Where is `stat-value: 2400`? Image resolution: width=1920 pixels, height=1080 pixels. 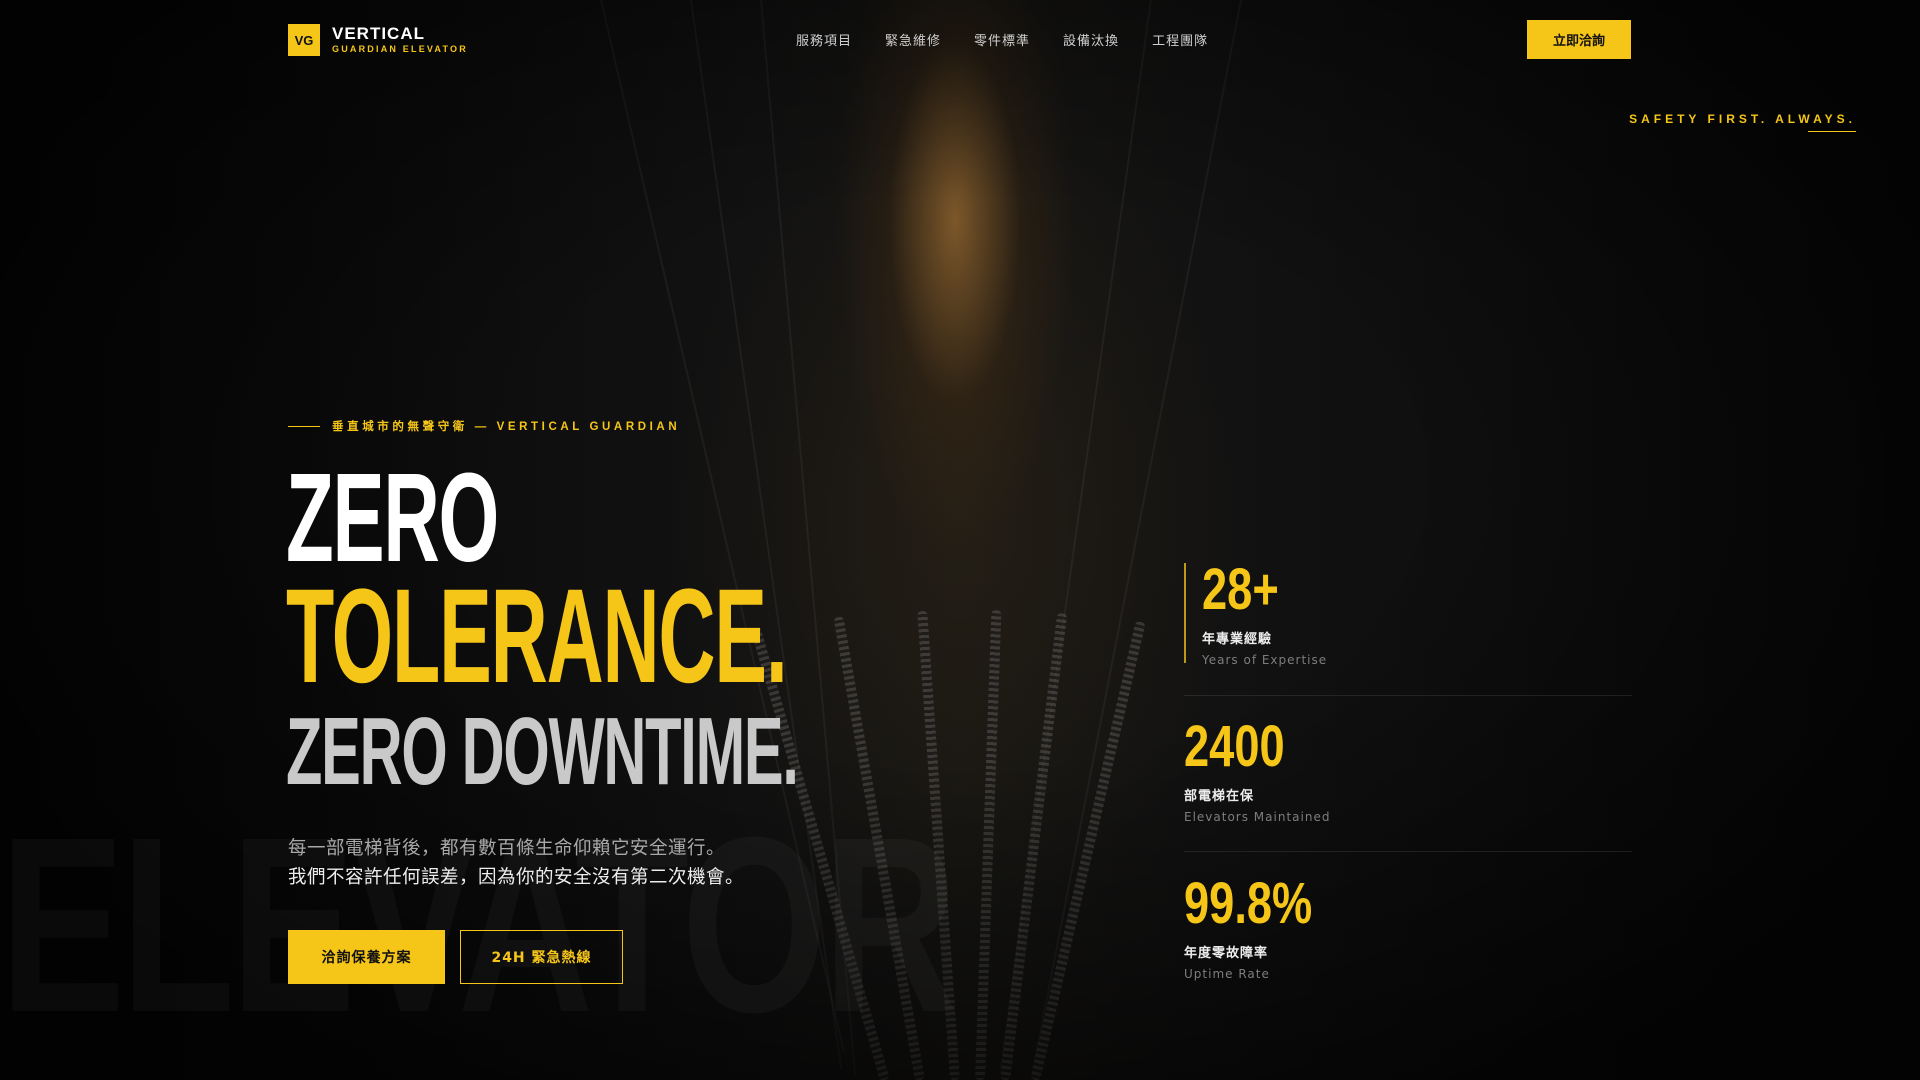 stat-value: 2400 is located at coordinates (1234, 746).